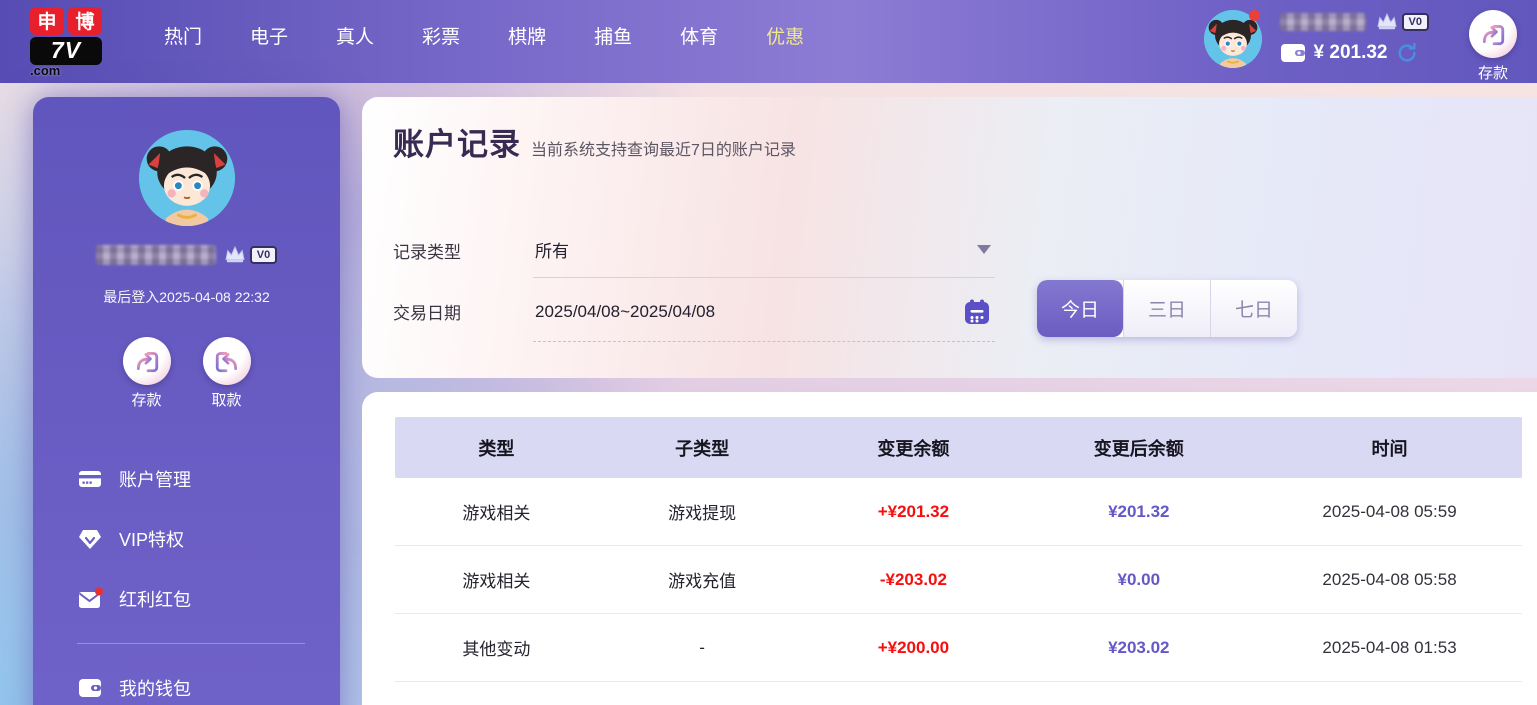 Image resolution: width=1537 pixels, height=705 pixels. Describe the element at coordinates (1139, 647) in the screenshot. I see `cell-balance-after: ¥203.02` at that location.